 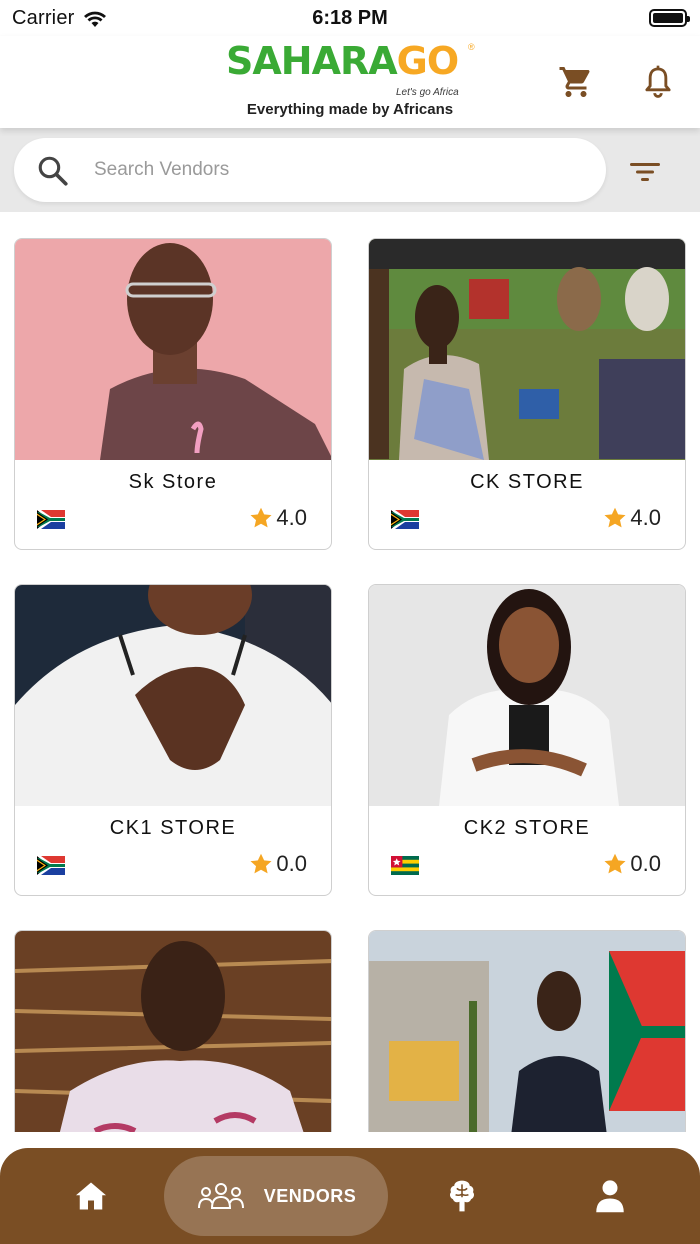 I want to click on vendor-card: CK STORE 4.0, so click(x=527, y=394).